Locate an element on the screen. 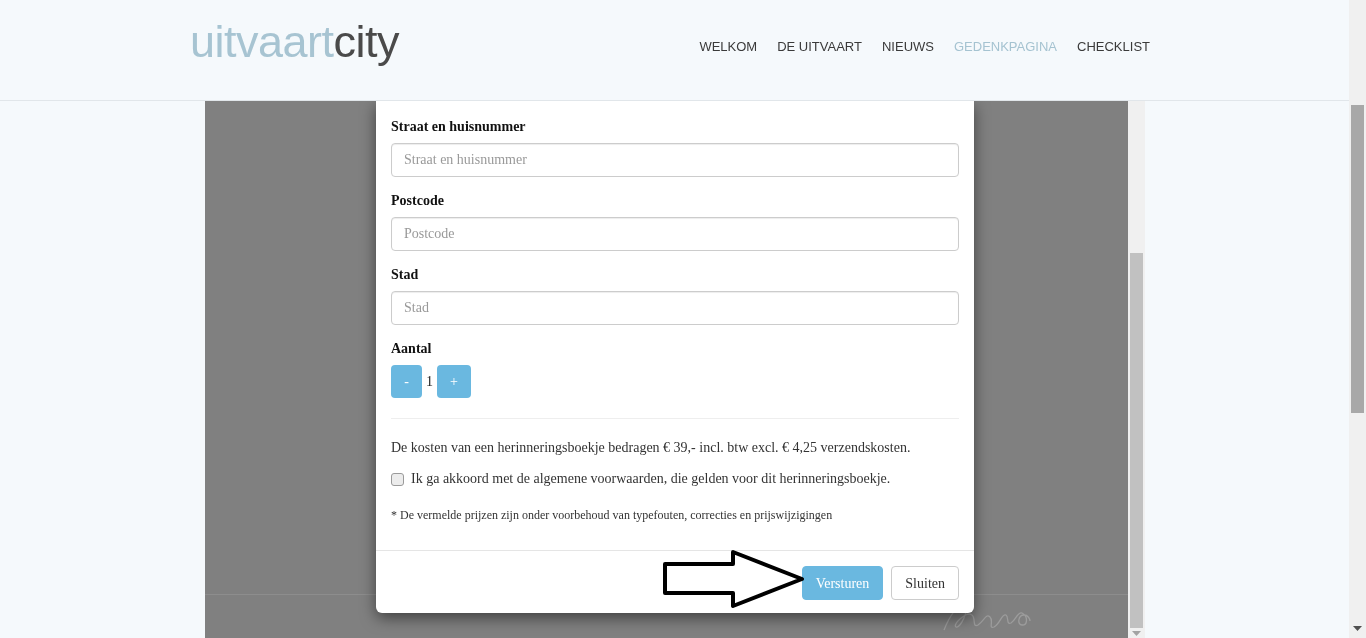 The width and height of the screenshot is (1366, 638). terms-label: Ik ga akkoord met de algemene voorwaarden, die gelden voor dit herinneringsboekje. is located at coordinates (651, 479).